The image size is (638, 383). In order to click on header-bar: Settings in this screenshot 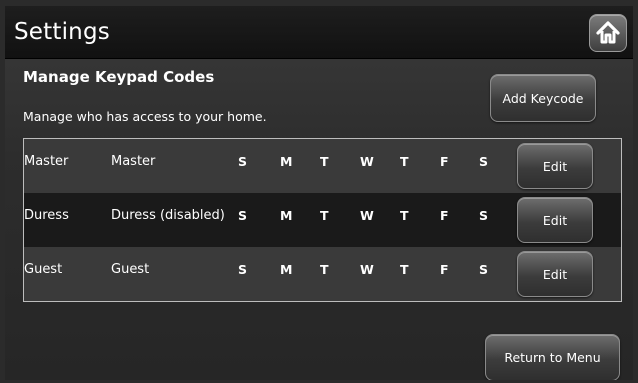, I will do `click(319, 32)`.